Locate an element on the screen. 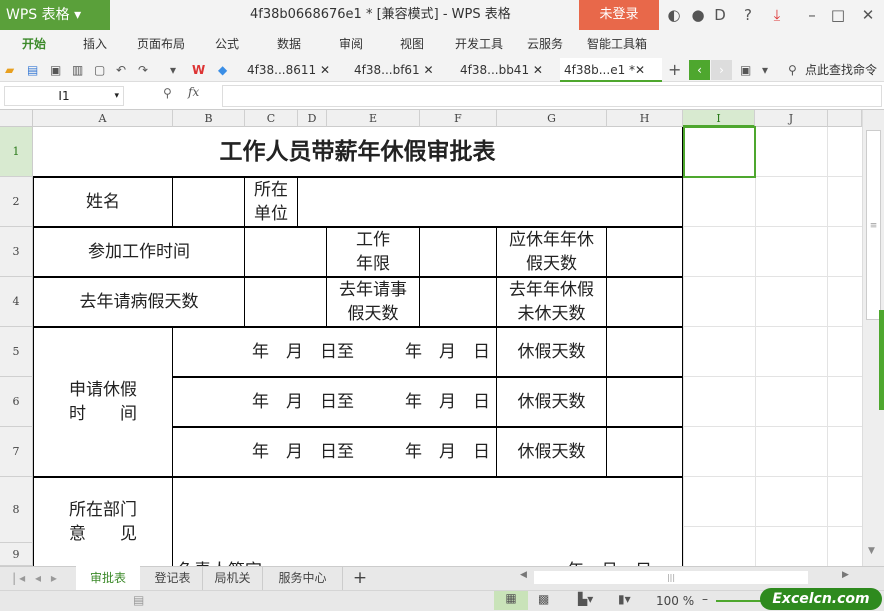 The height and width of the screenshot is (614, 884). col-header: I is located at coordinates (719, 118).